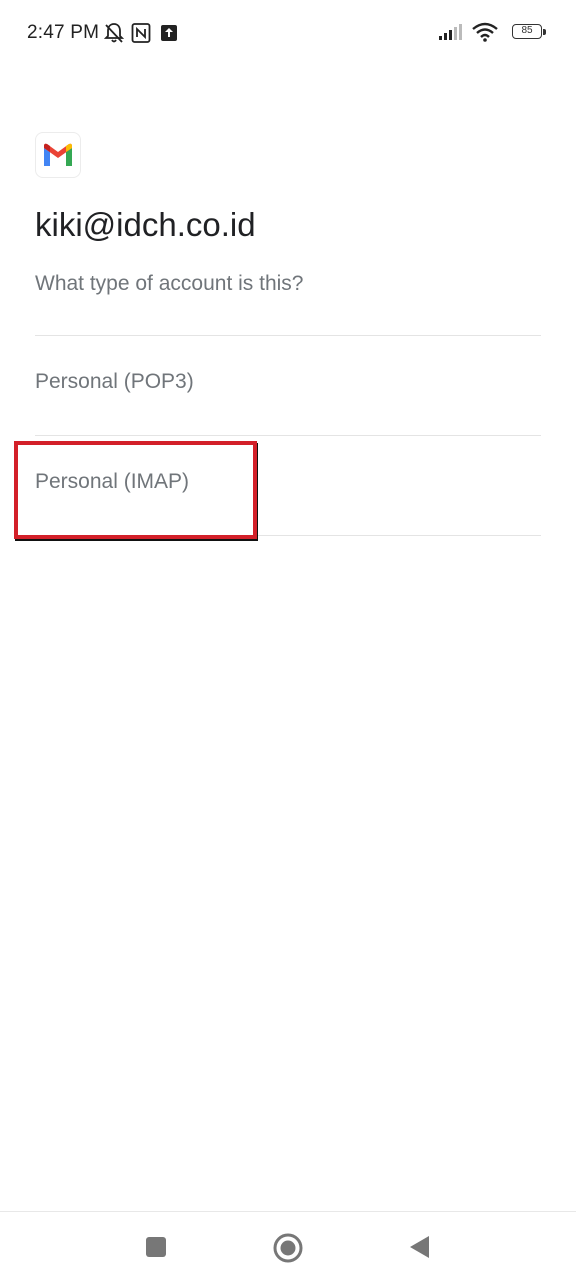  I want to click on status-right-icons: 85, so click(493, 33).